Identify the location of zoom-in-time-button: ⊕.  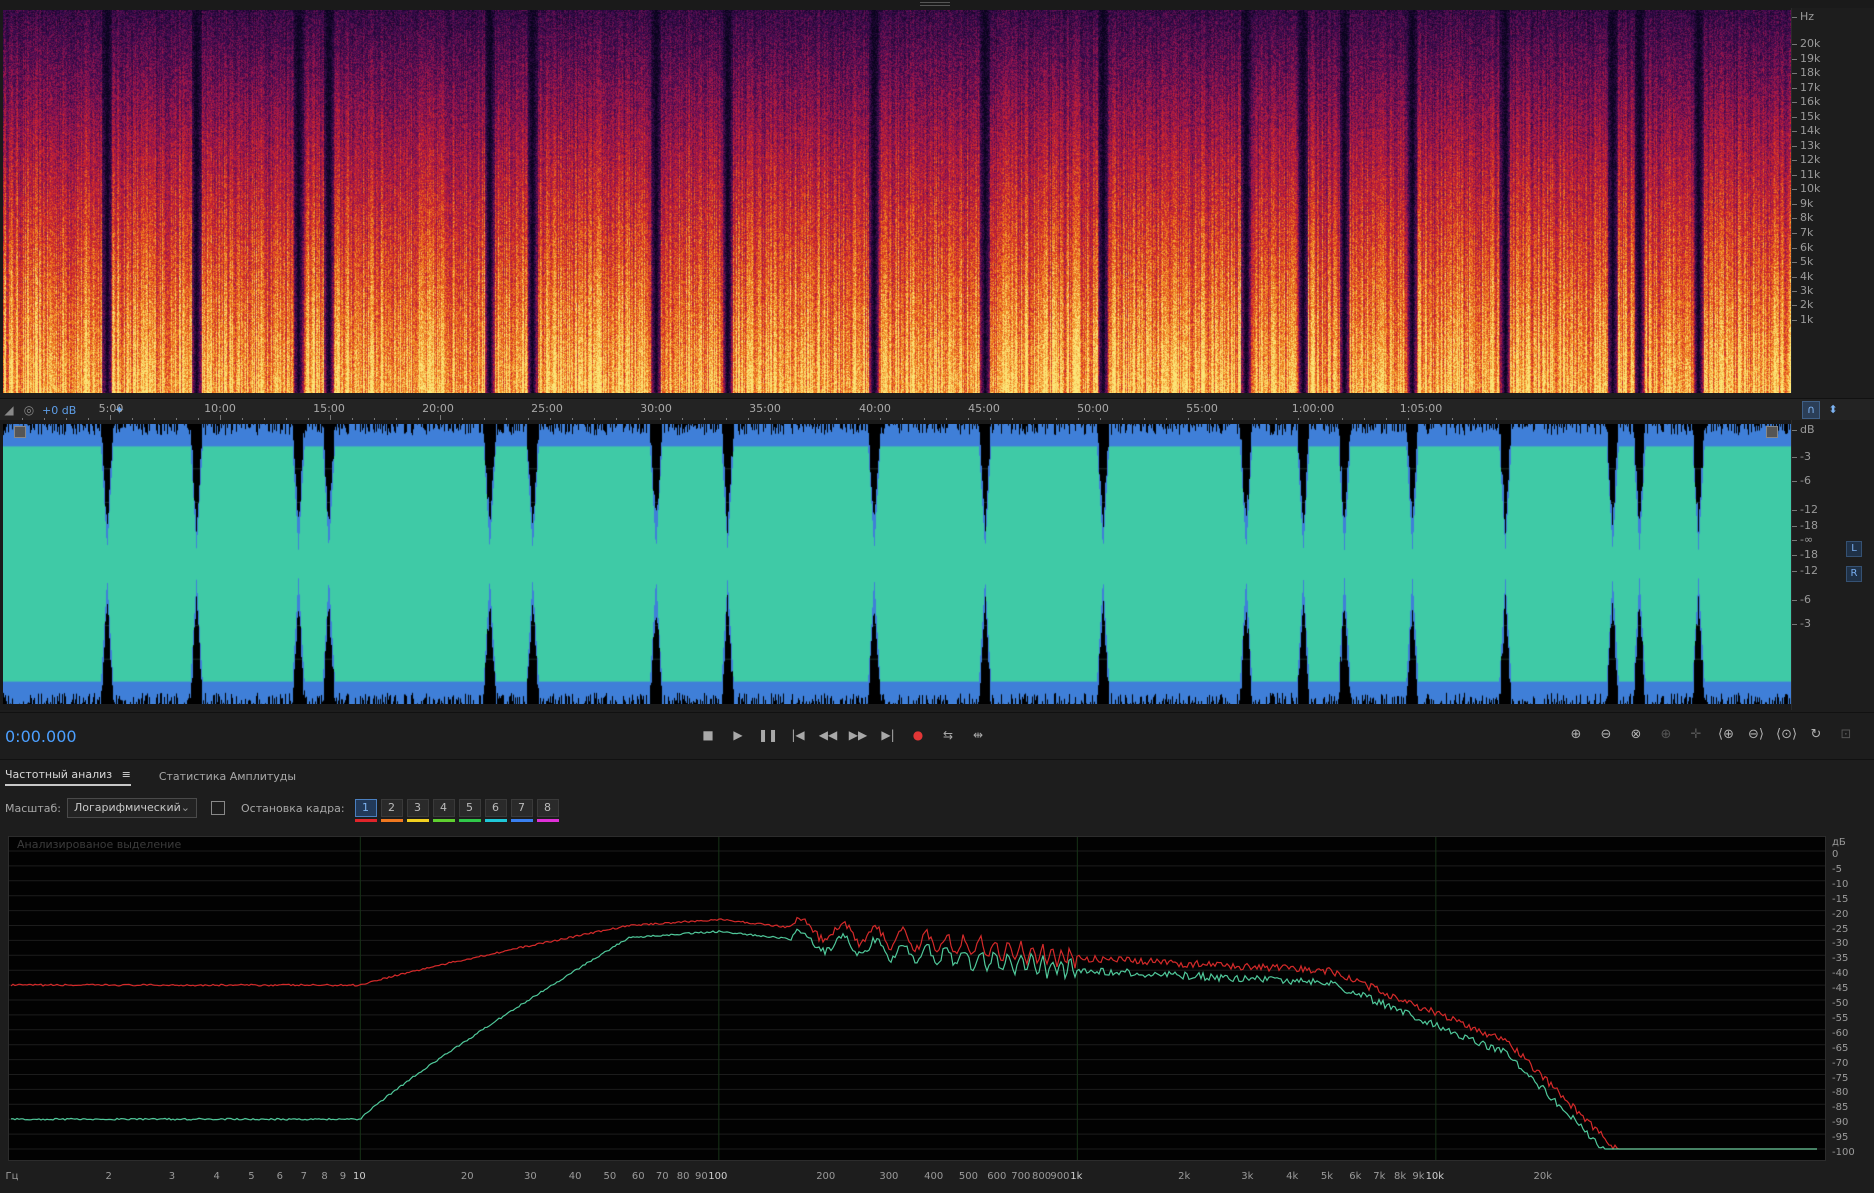
(1666, 735).